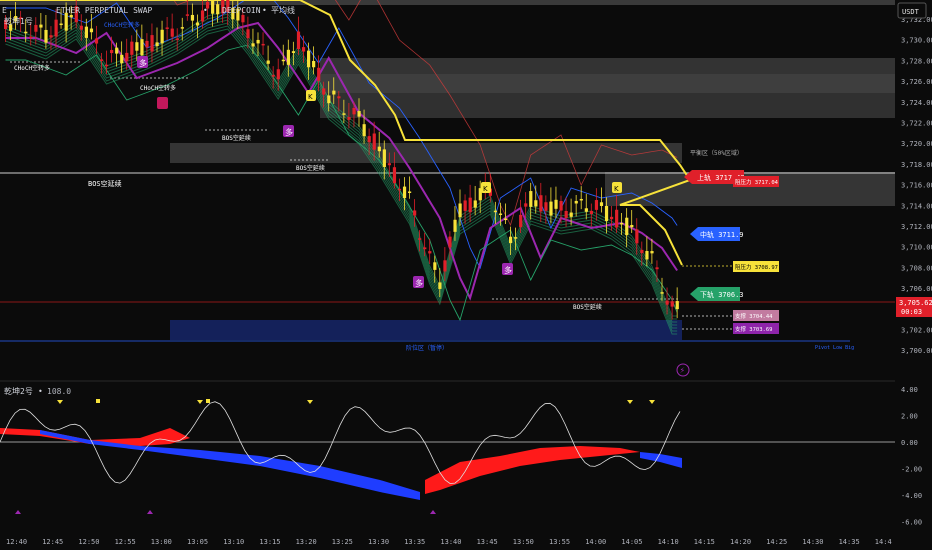 The height and width of the screenshot is (550, 932). Describe the element at coordinates (812, 542) in the screenshot. I see `time-tick: 14:30` at that location.